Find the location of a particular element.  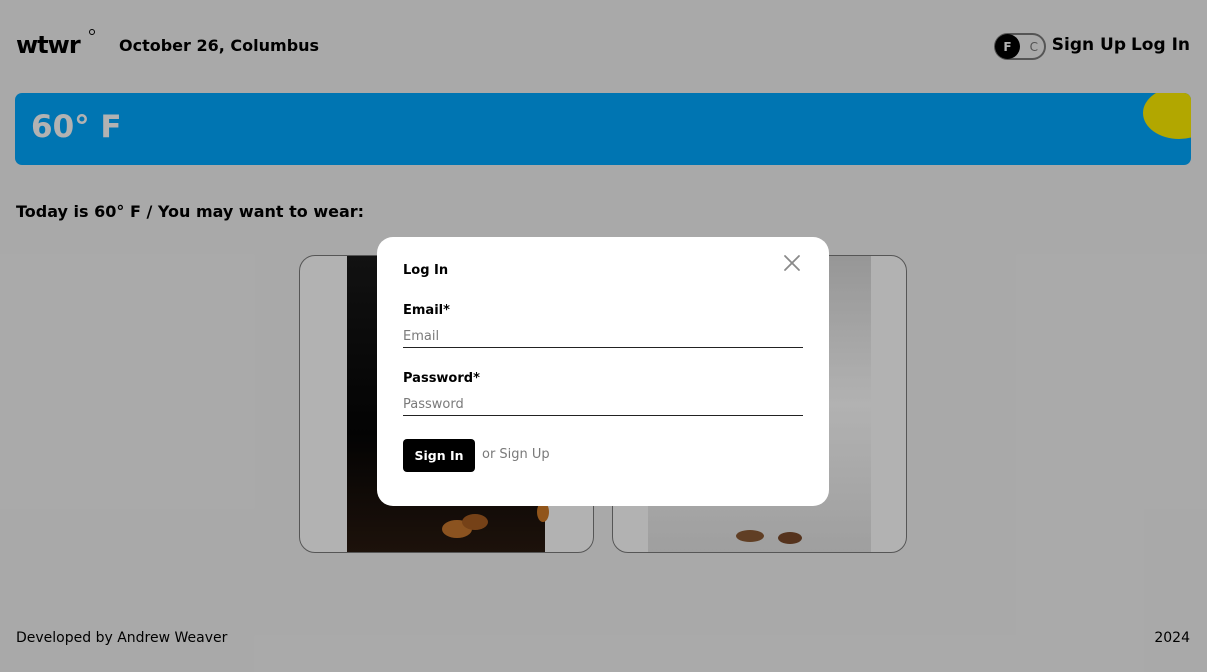

close-icon is located at coordinates (792, 263).